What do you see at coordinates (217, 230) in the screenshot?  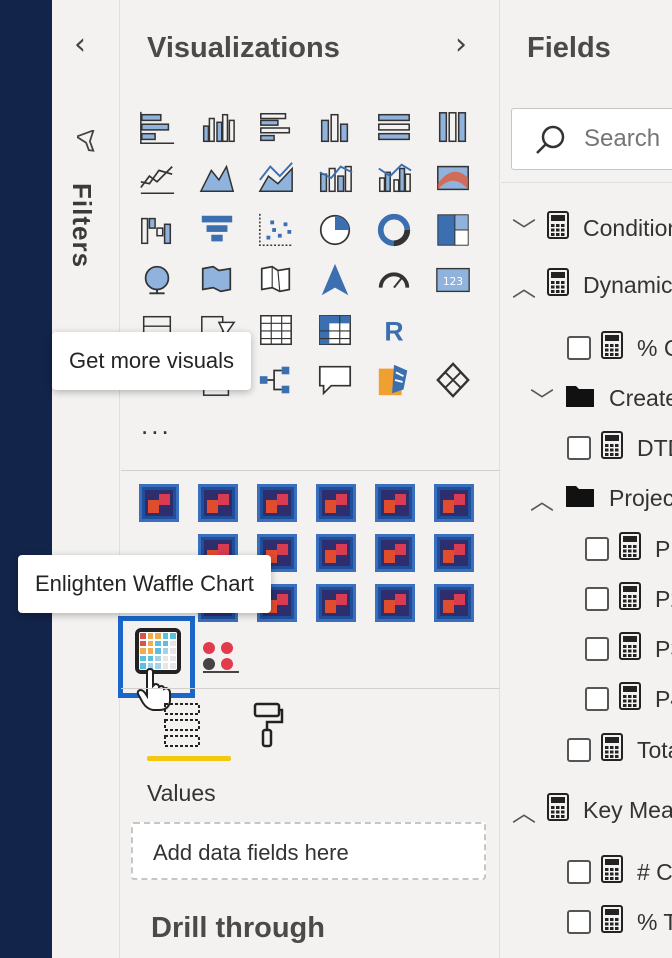 I see `funnel-chart-icon` at bounding box center [217, 230].